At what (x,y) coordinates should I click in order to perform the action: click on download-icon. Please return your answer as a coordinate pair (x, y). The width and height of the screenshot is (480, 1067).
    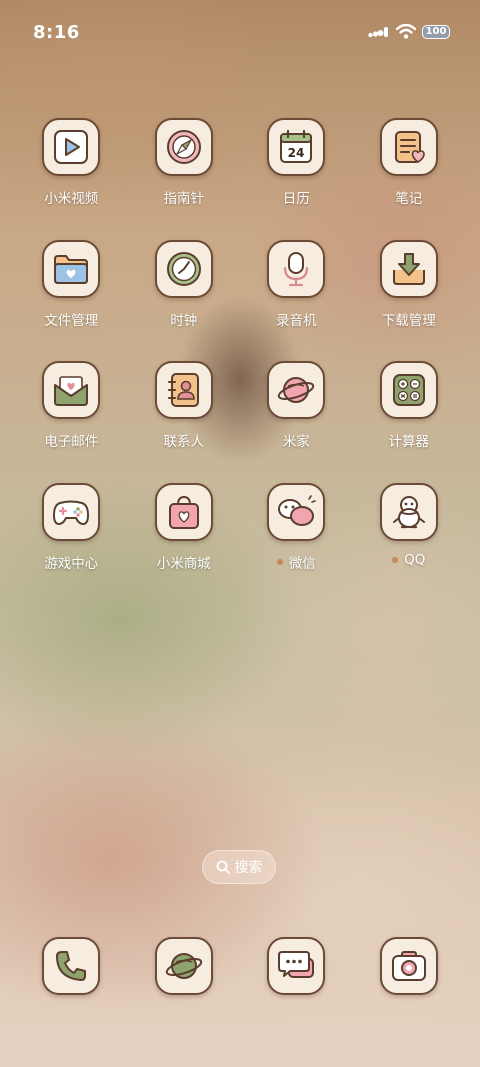
    Looking at the image, I should click on (408, 268).